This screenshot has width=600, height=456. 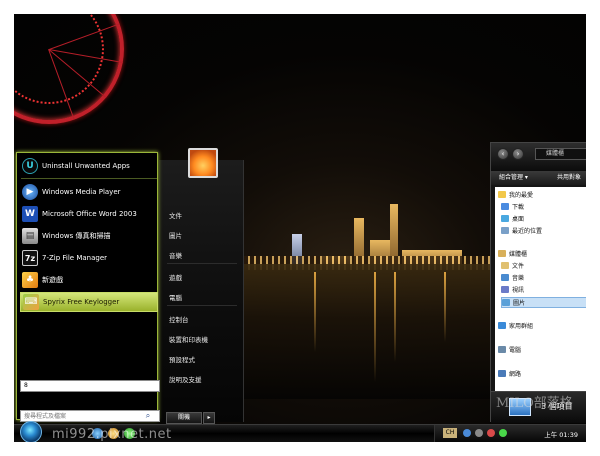 What do you see at coordinates (503, 154) in the screenshot?
I see `back-button: ‹` at bounding box center [503, 154].